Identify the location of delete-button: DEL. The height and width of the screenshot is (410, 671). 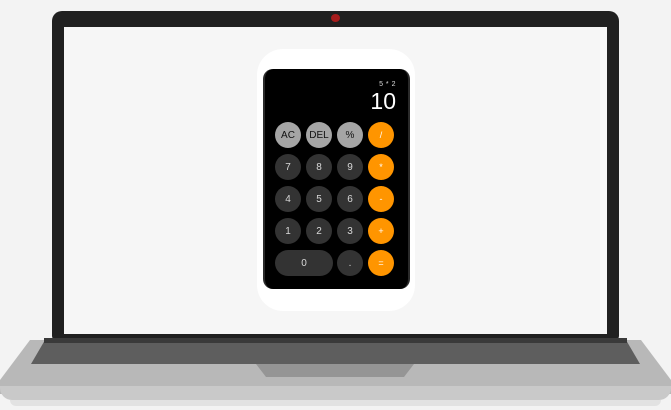
(319, 135).